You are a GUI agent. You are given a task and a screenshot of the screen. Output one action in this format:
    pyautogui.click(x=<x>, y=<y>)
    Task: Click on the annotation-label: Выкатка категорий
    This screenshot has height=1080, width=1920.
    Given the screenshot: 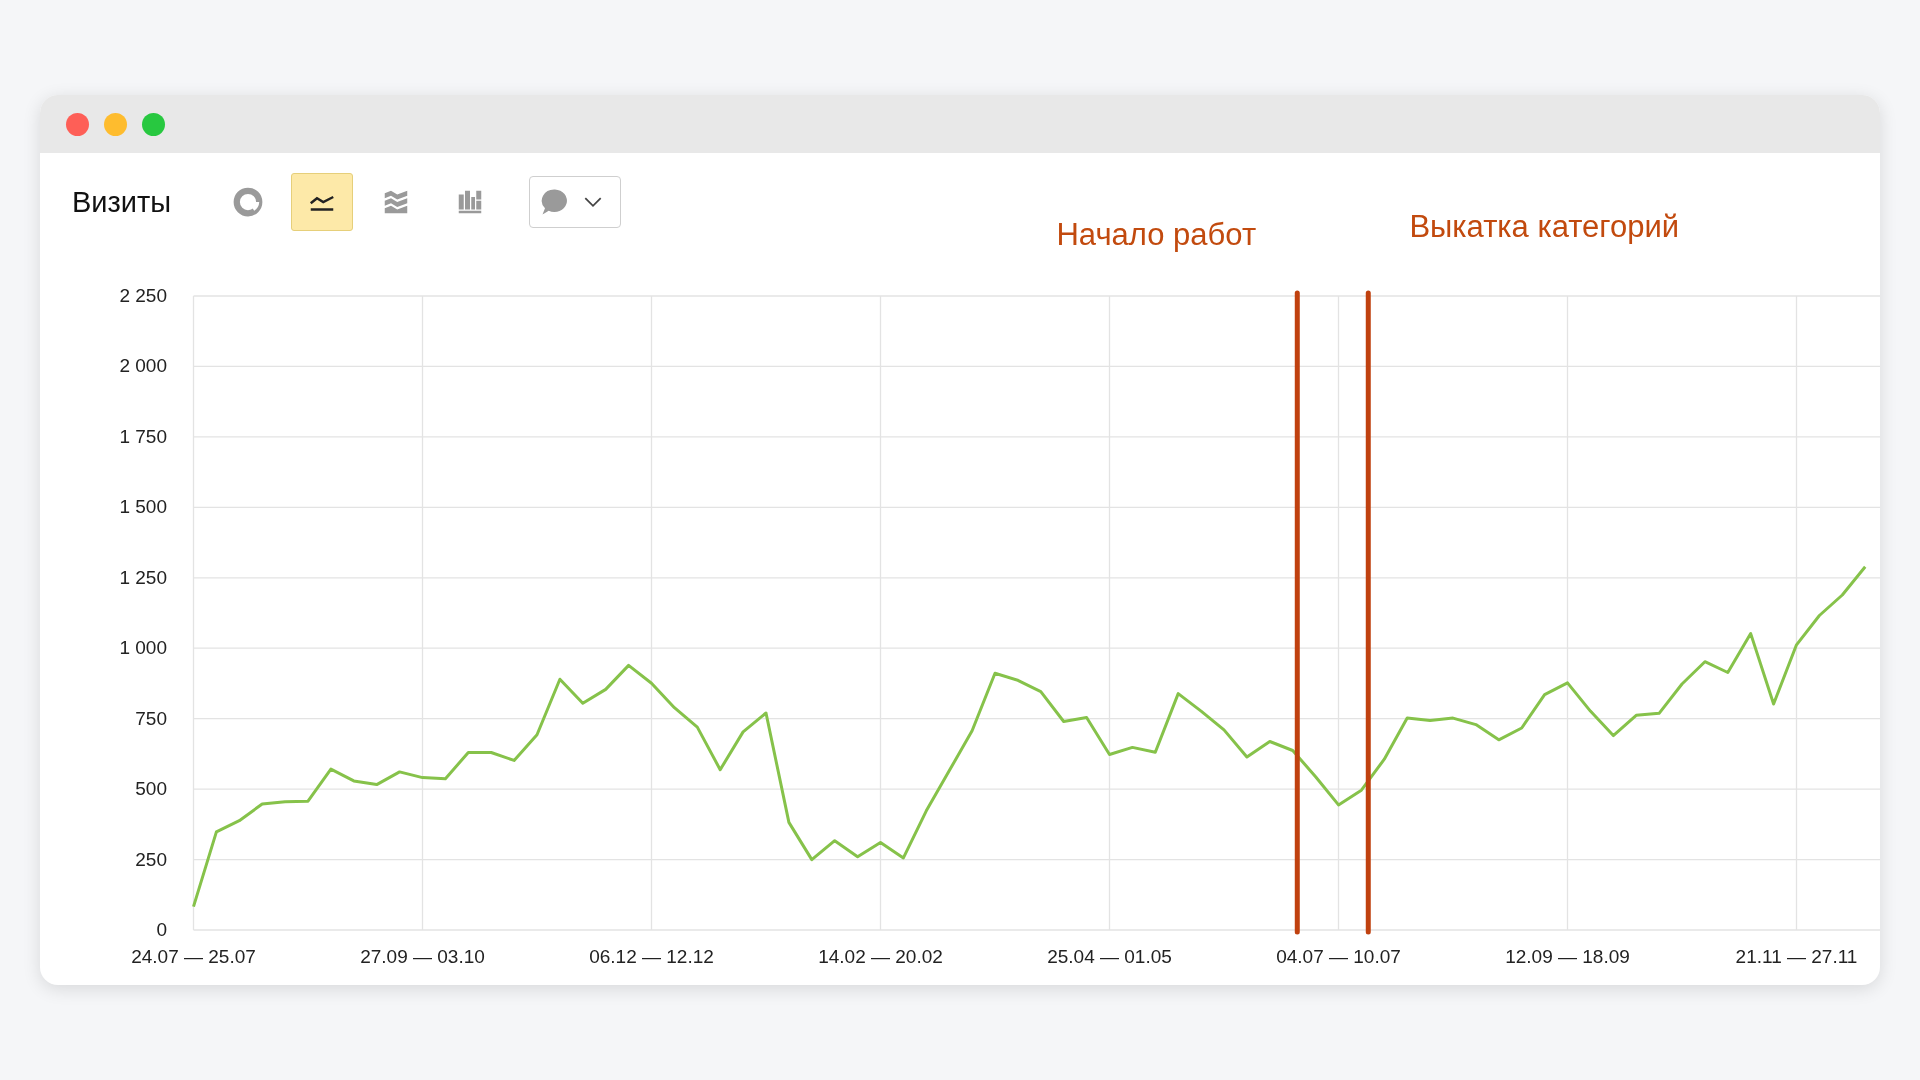 What is the action you would take?
    pyautogui.click(x=1544, y=226)
    